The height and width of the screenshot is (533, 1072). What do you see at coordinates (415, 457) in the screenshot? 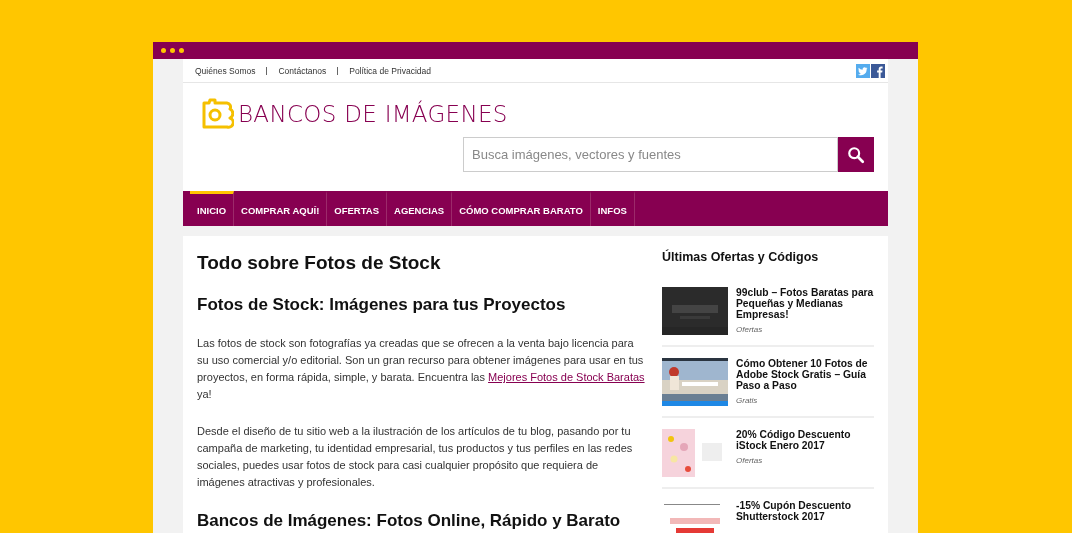
I see `paragraph: Desde el diseño de tu sitio web a la ilustración de los artículos de tu blog, pasando por tu campaña de marketing, tu identidad empresarial, tus productos y tus perfiles en las redes sociales, puedes usar fotos de stock para casi cualquier propósito que requiera de imágenes atractivas y profesionales.` at bounding box center [415, 457].